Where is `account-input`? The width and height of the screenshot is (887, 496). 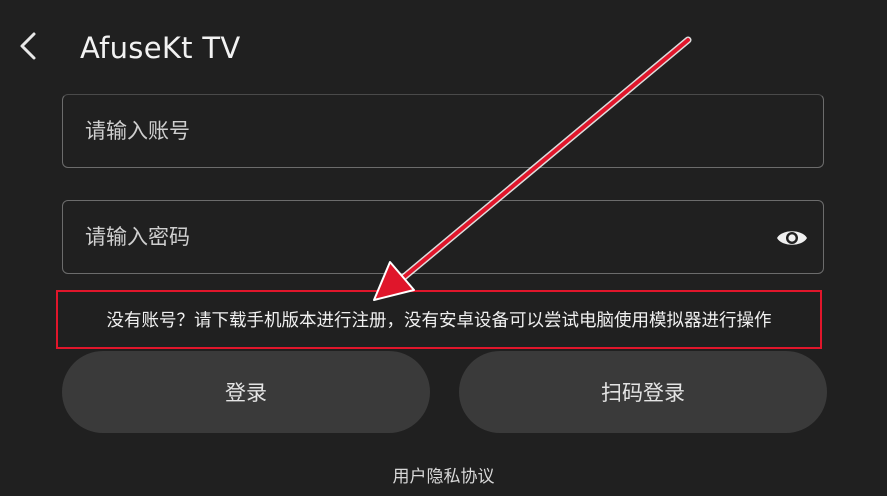
account-input is located at coordinates (425, 131).